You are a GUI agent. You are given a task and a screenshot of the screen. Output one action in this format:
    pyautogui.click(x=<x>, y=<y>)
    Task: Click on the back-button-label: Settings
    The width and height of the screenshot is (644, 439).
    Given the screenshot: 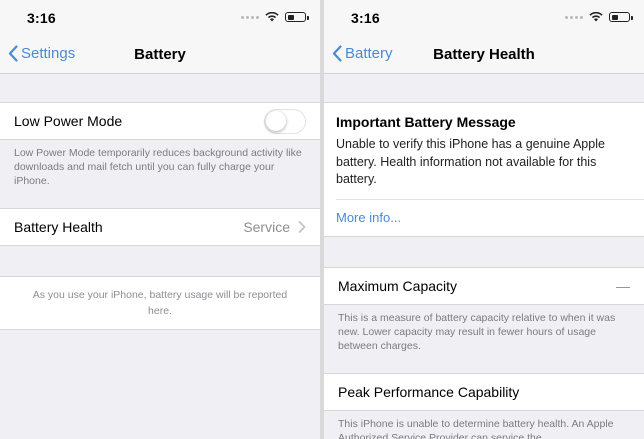 What is the action you would take?
    pyautogui.click(x=48, y=53)
    